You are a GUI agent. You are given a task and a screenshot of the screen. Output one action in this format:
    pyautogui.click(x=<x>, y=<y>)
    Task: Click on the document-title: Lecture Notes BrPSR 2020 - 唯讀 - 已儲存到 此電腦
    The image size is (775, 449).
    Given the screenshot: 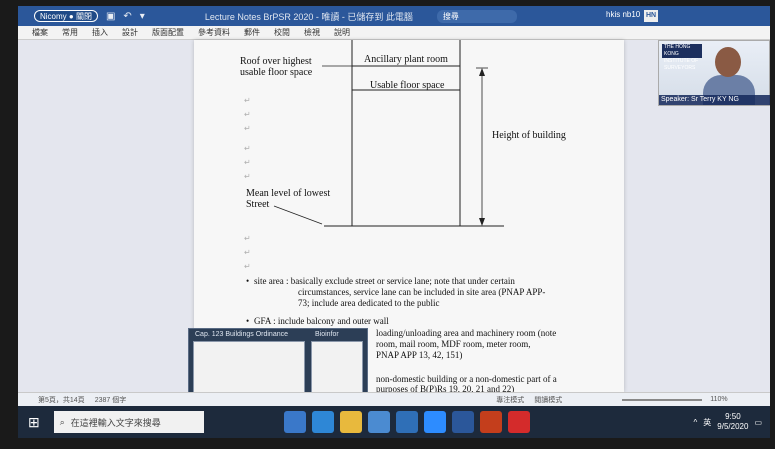 What is the action you would take?
    pyautogui.click(x=308, y=16)
    